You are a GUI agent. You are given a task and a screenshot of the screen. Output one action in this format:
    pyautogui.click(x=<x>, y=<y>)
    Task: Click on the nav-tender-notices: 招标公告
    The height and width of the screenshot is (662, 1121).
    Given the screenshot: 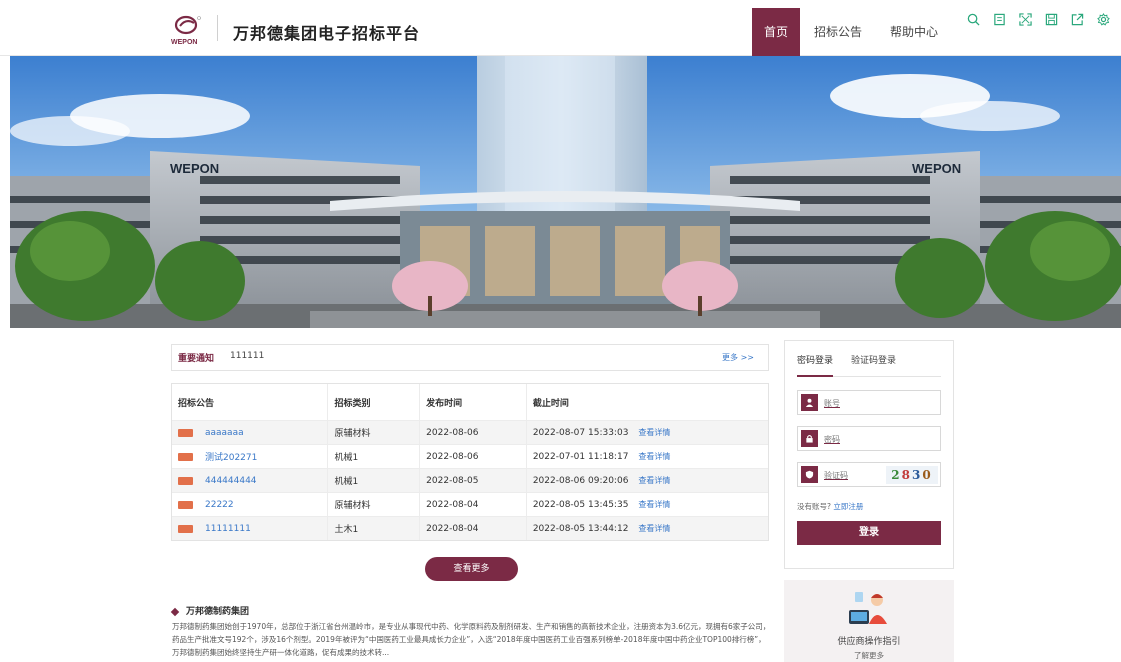 What is the action you would take?
    pyautogui.click(x=838, y=32)
    